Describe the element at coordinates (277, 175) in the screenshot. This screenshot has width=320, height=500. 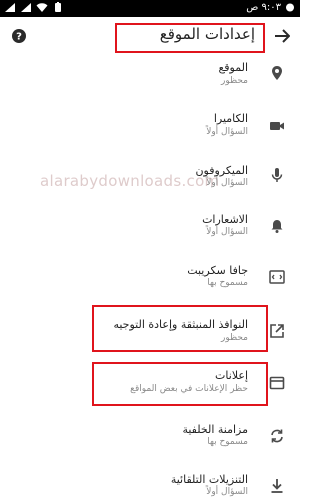
I see `microphone-icon` at that location.